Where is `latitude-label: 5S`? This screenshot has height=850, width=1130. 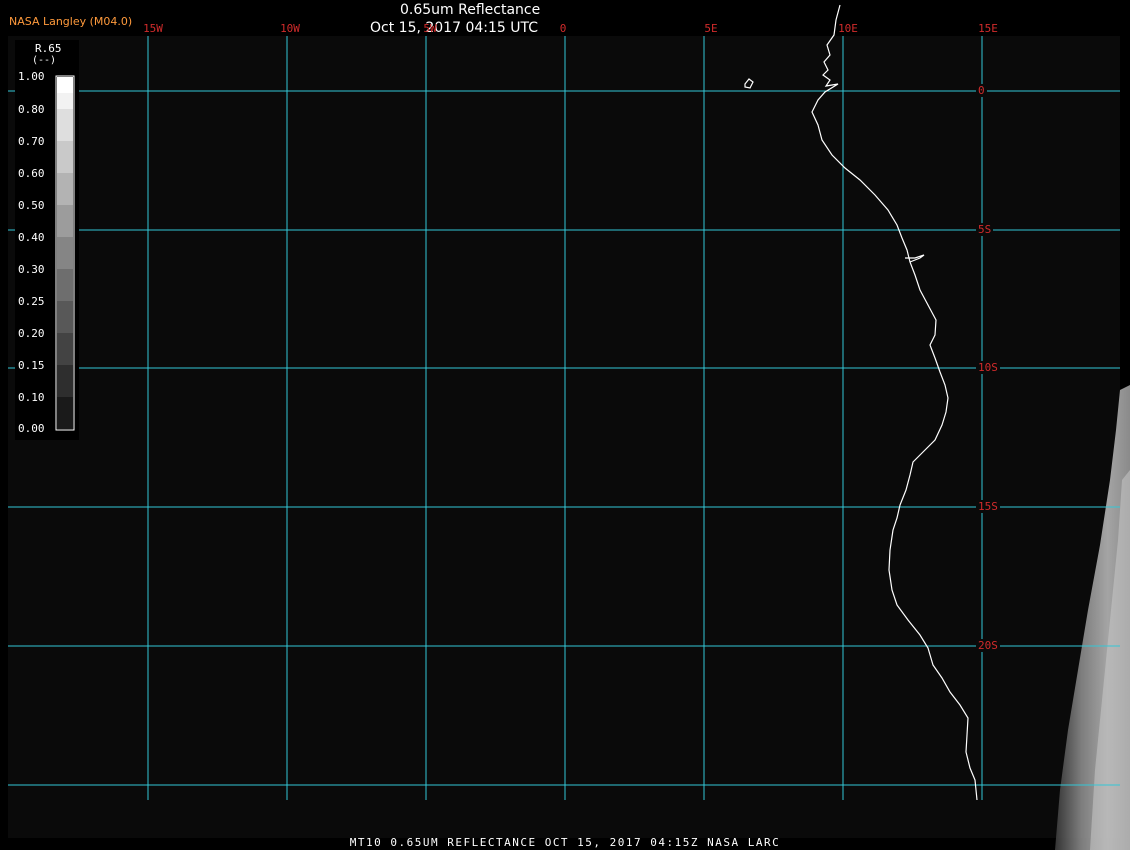
latitude-label: 5S is located at coordinates (985, 229).